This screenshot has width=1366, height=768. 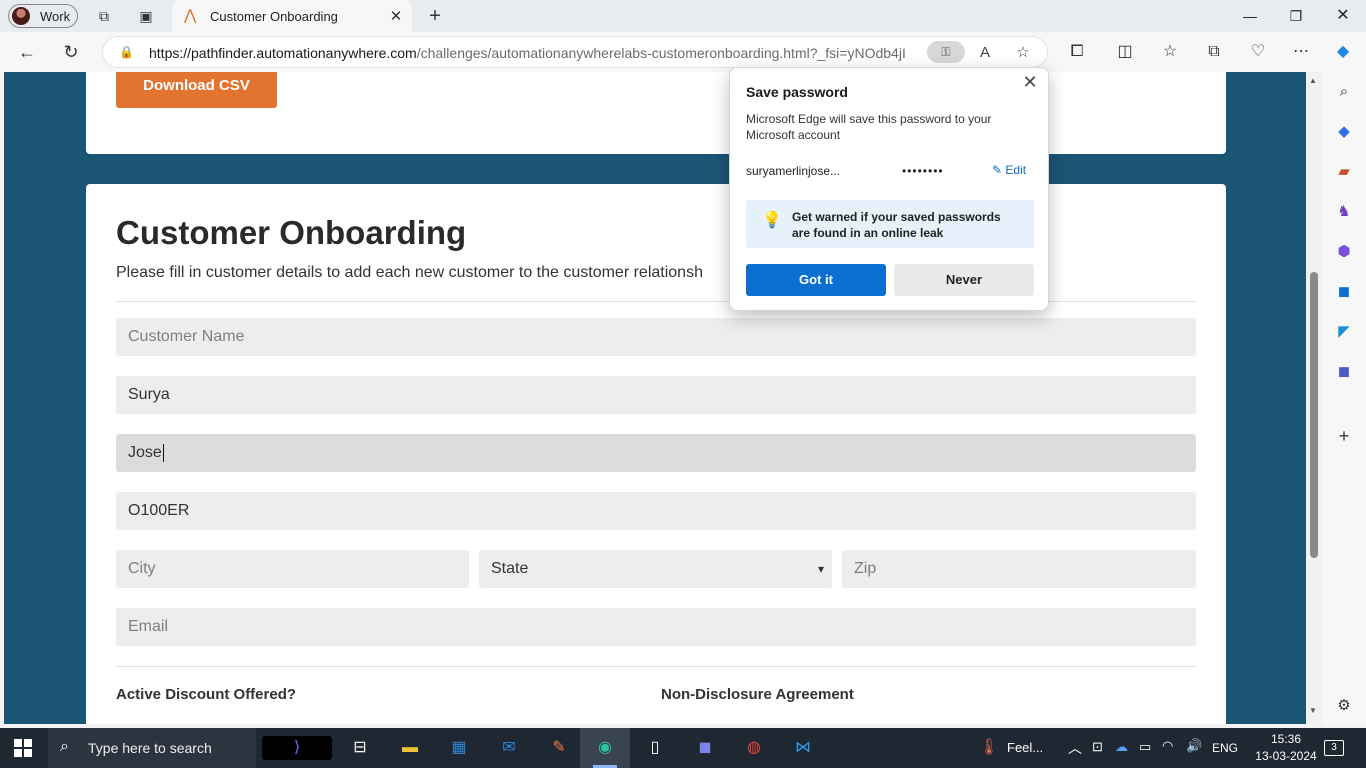 I want to click on paint-icon: ✎, so click(x=559, y=748).